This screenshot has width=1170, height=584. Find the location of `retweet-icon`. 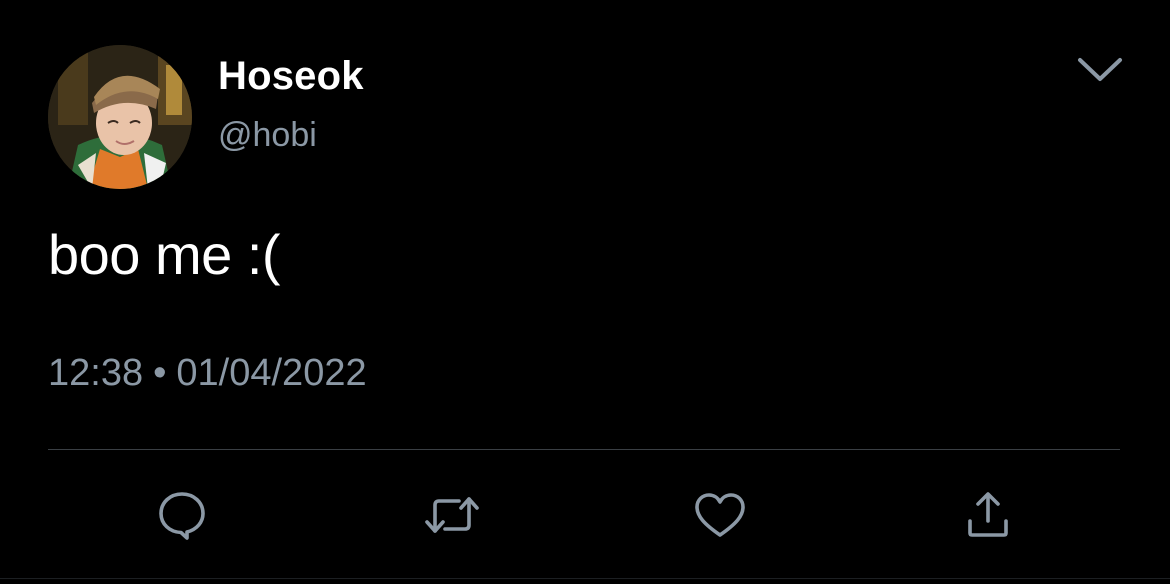

retweet-icon is located at coordinates (452, 515).